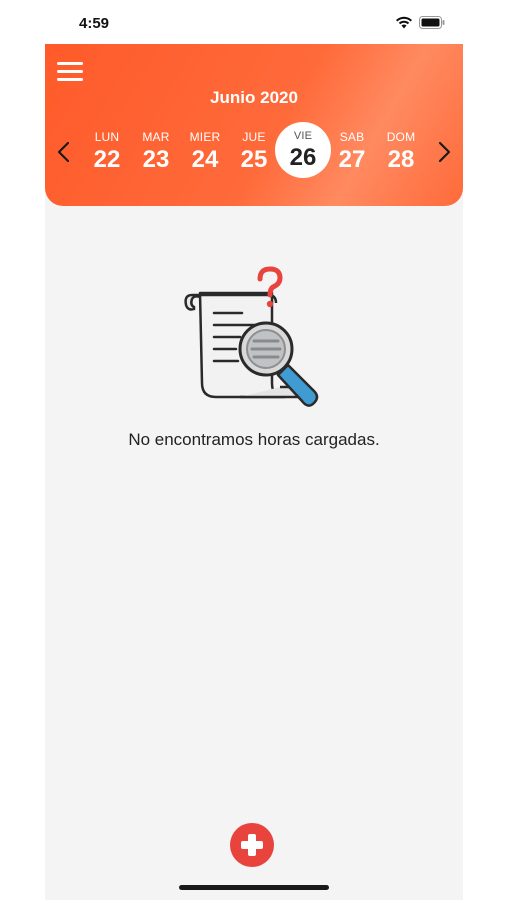 This screenshot has height=900, width=506. I want to click on day-item-sab: SAB 27, so click(352, 153).